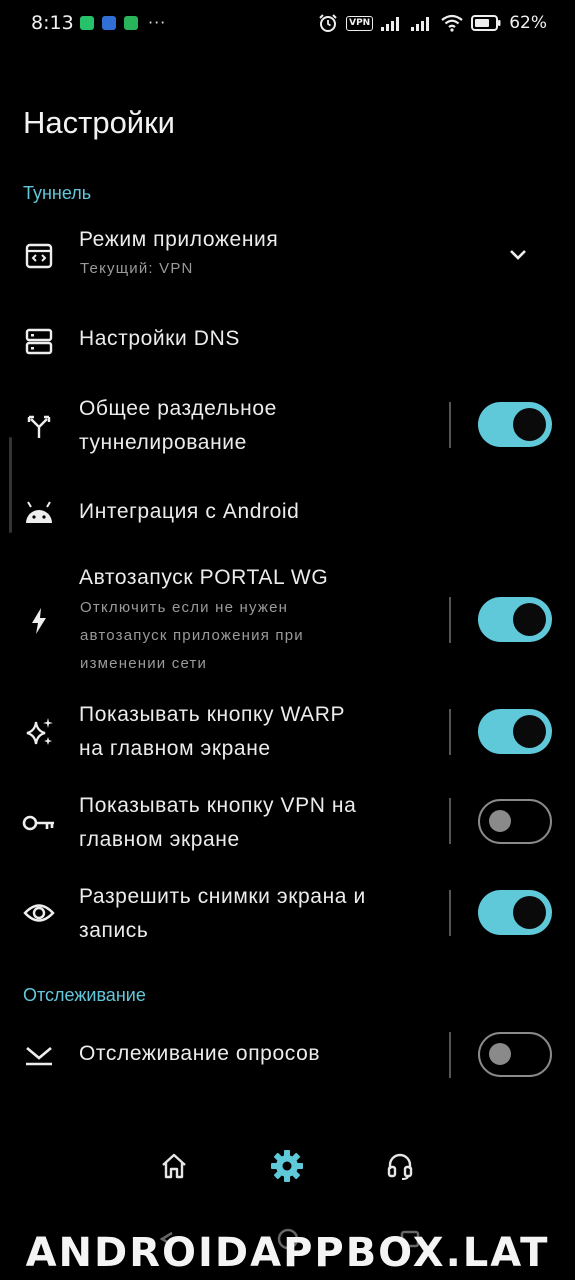 Image resolution: width=575 pixels, height=1280 pixels. I want to click on setting-app-mode: Режим приложения Текущий: VPN, so click(287, 257).